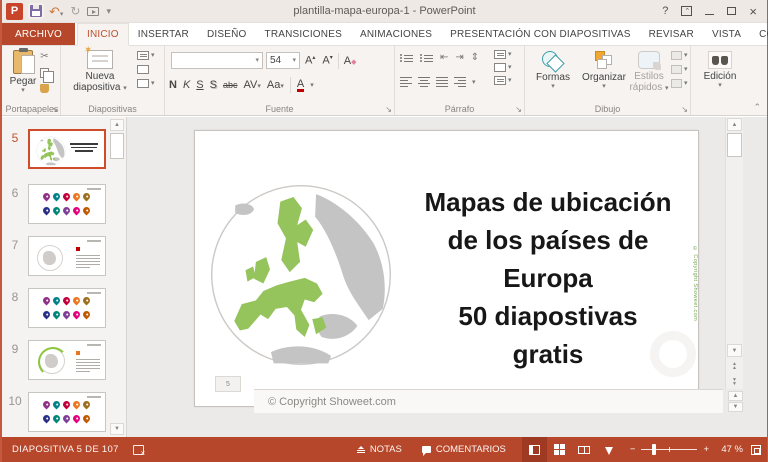  I want to click on comments-toggle: COMENTARIOS, so click(464, 449).